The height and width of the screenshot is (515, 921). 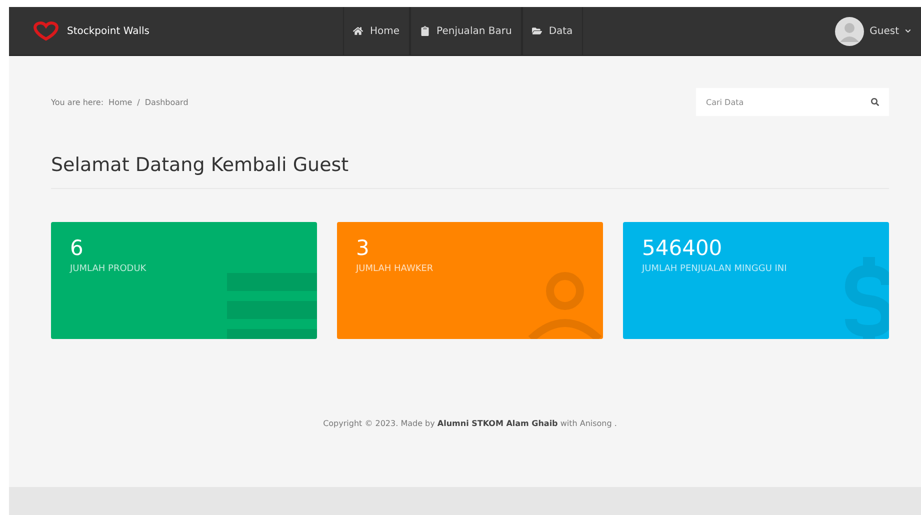 I want to click on copyright-text: Copyright © 2023. Made by Alumni STKOM Alam Ghaib with Anisong ., so click(x=470, y=423).